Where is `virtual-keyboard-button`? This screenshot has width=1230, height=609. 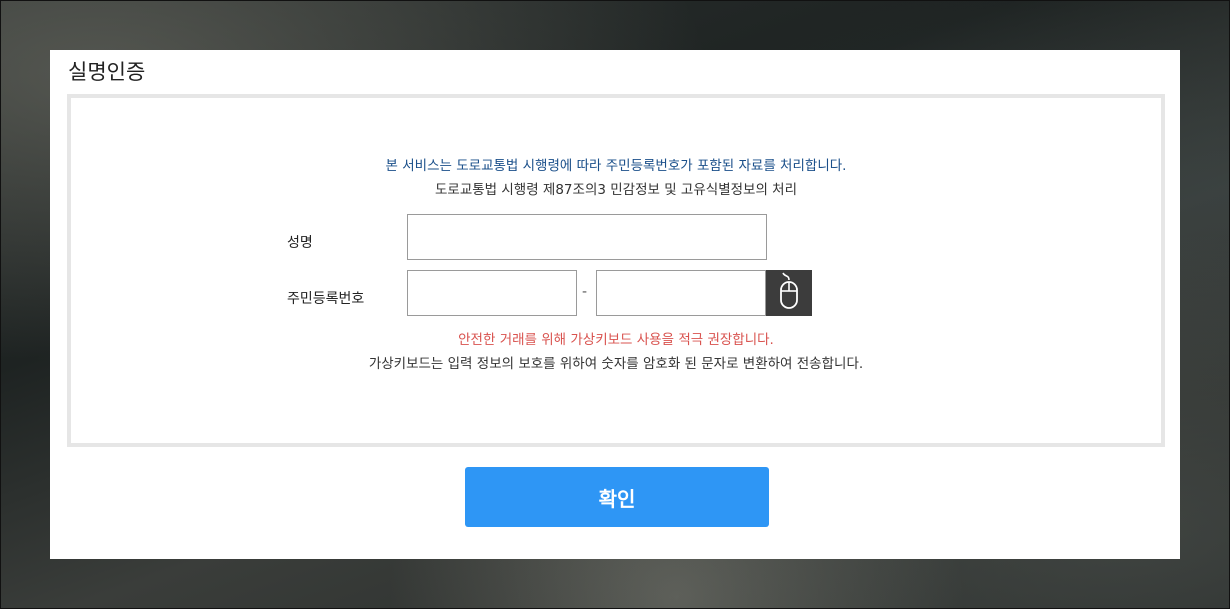 virtual-keyboard-button is located at coordinates (789, 293).